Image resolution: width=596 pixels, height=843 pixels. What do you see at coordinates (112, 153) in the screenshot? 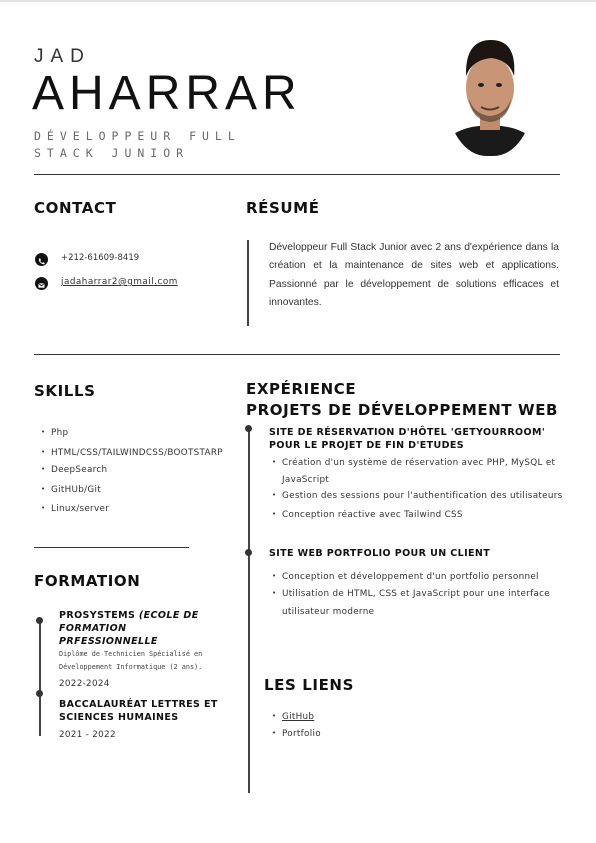
I see `job-title-line-2: STACK JUNIOR` at bounding box center [112, 153].